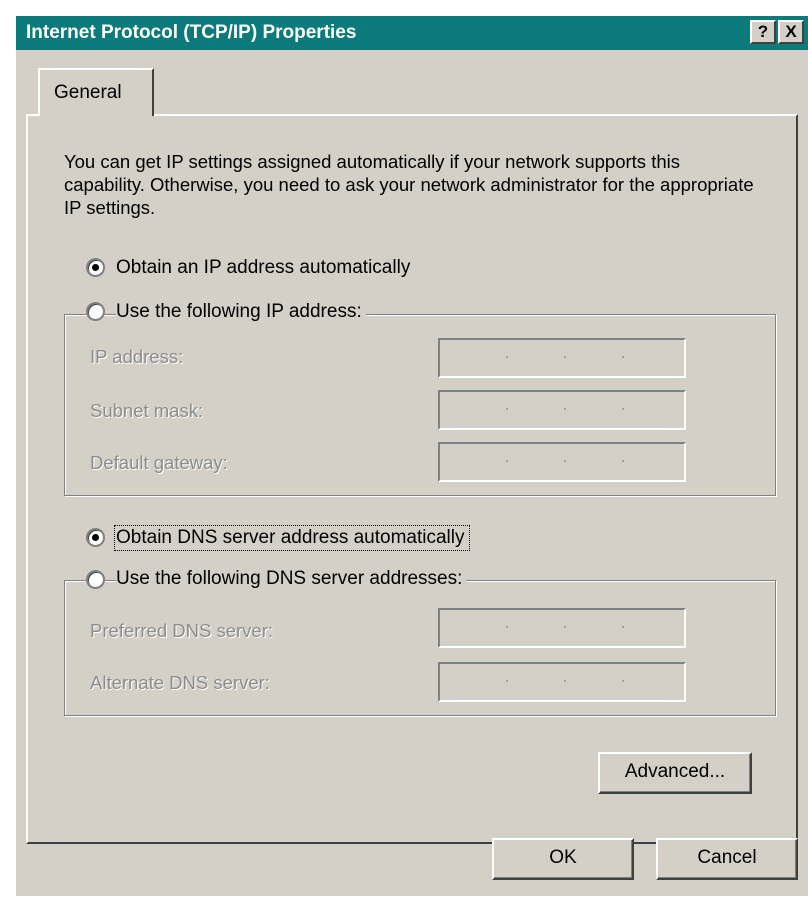  I want to click on window-title: Internet Protocol (TCP/IP) Properties, so click(191, 32).